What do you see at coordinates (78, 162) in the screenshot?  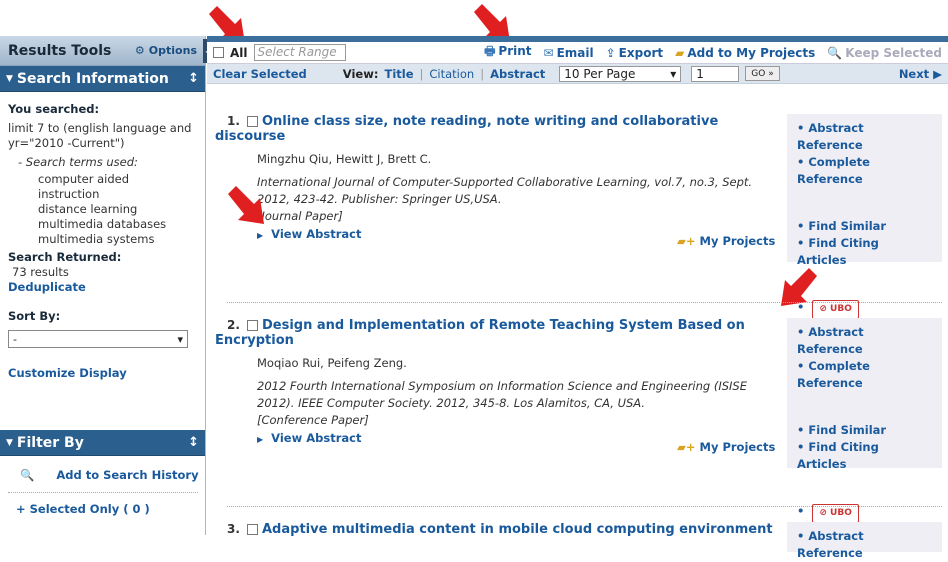 I see `search-terms-label: - Search terms used:` at bounding box center [78, 162].